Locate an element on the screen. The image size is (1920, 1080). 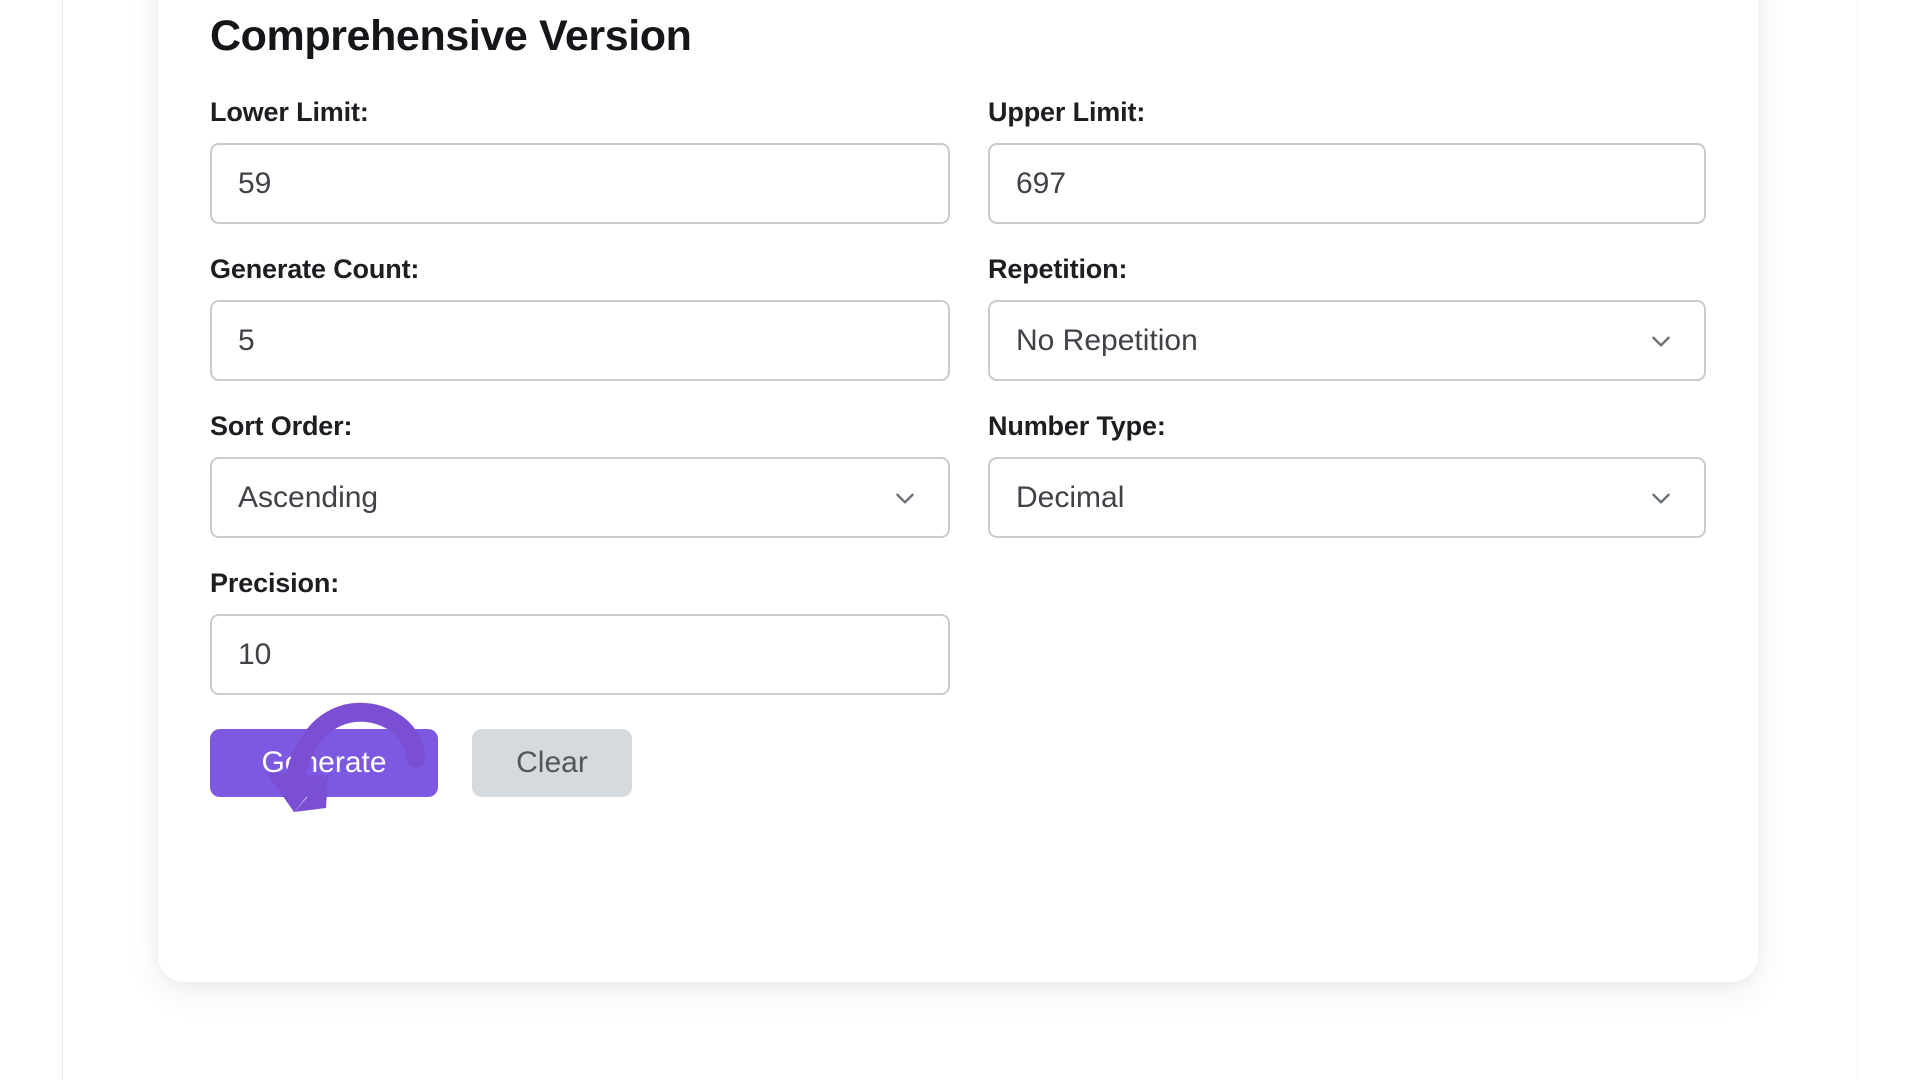
field-number-type: Number Type: Decimal is located at coordinates (1347, 475).